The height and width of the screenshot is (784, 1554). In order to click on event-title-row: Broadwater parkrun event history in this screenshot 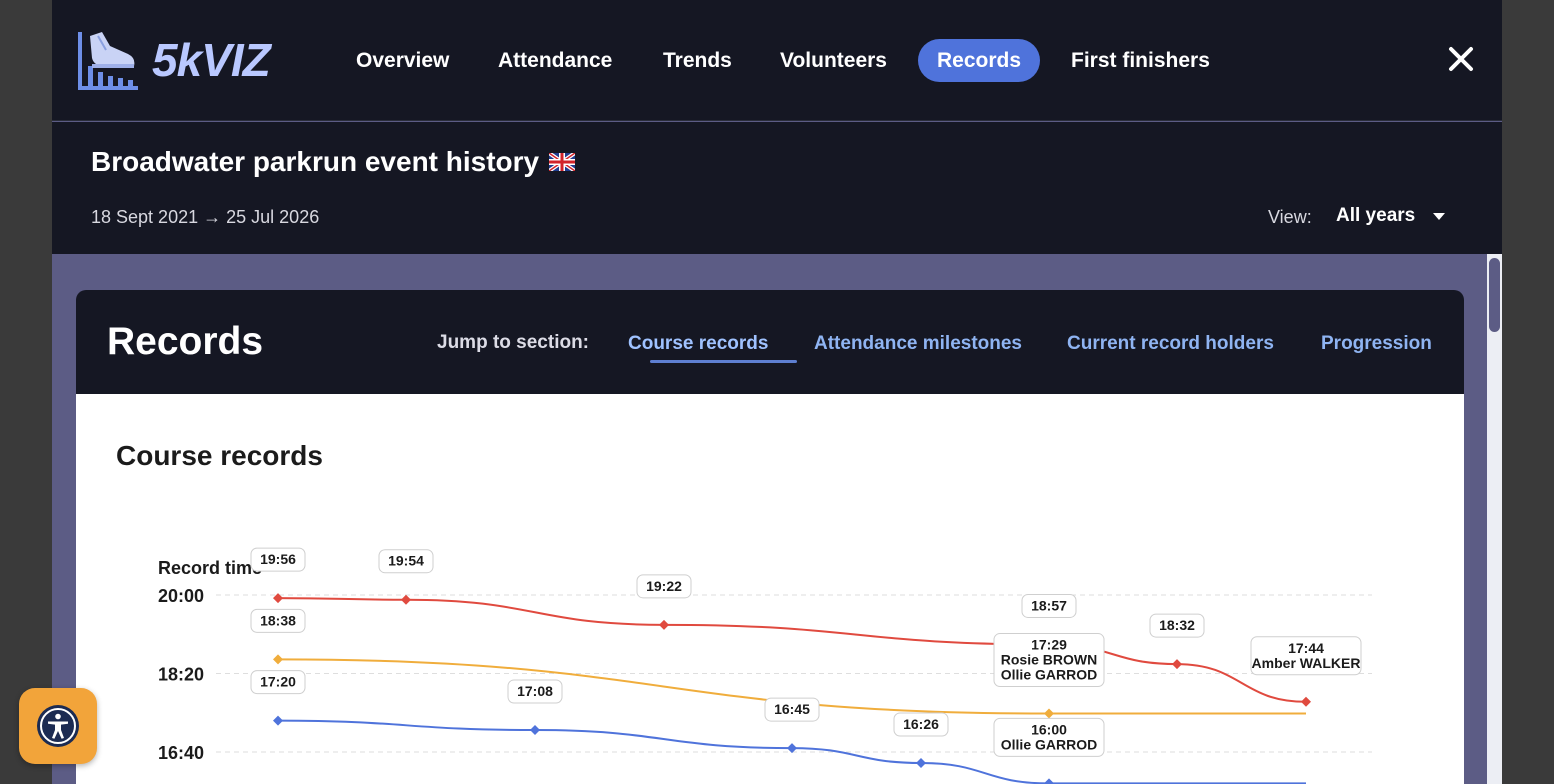, I will do `click(333, 162)`.